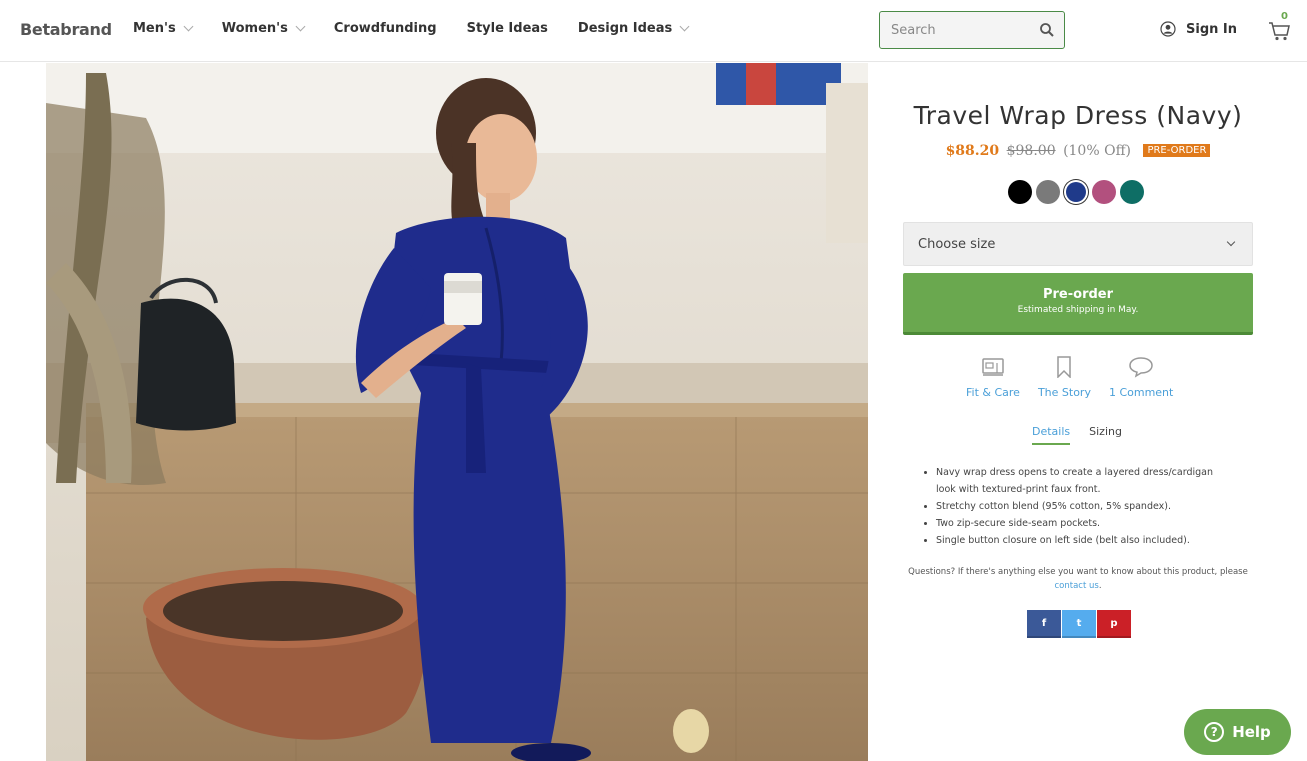  Describe the element at coordinates (1051, 435) in the screenshot. I see `tab-details: Details` at that location.